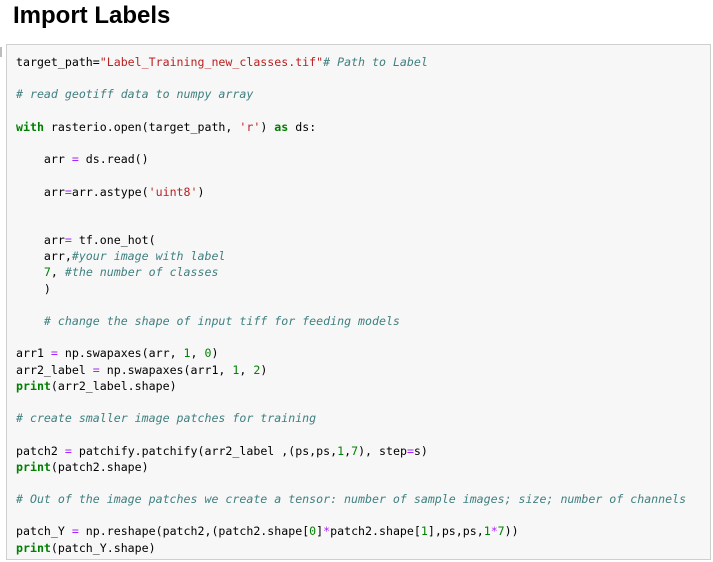 The image size is (713, 562). What do you see at coordinates (135, 94) in the screenshot?
I see `code-token: # read geotiff data to numpy array` at bounding box center [135, 94].